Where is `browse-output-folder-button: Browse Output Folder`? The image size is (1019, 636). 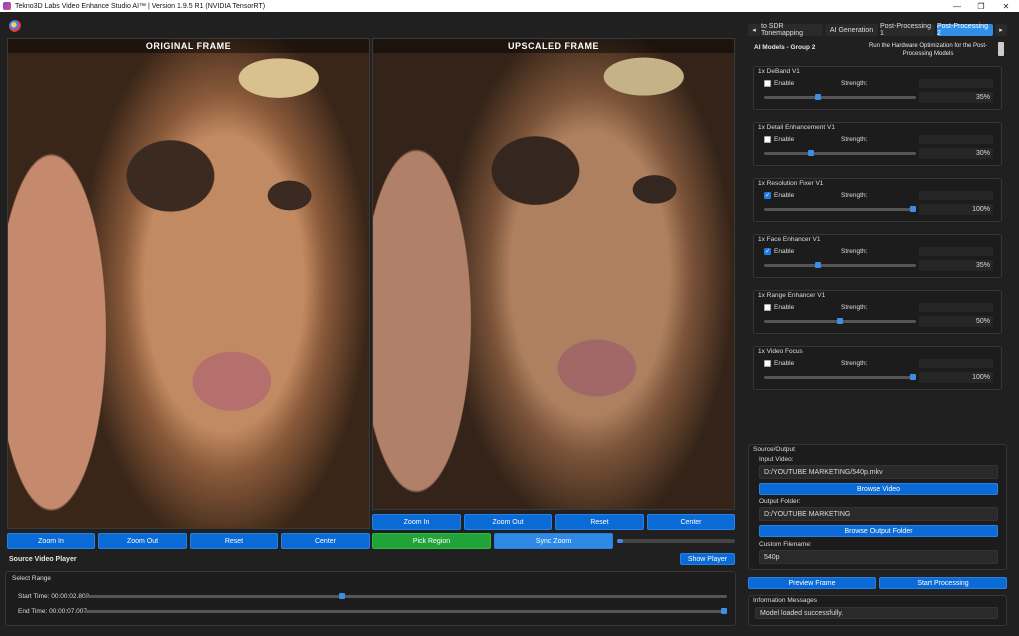 browse-output-folder-button: Browse Output Folder is located at coordinates (878, 531).